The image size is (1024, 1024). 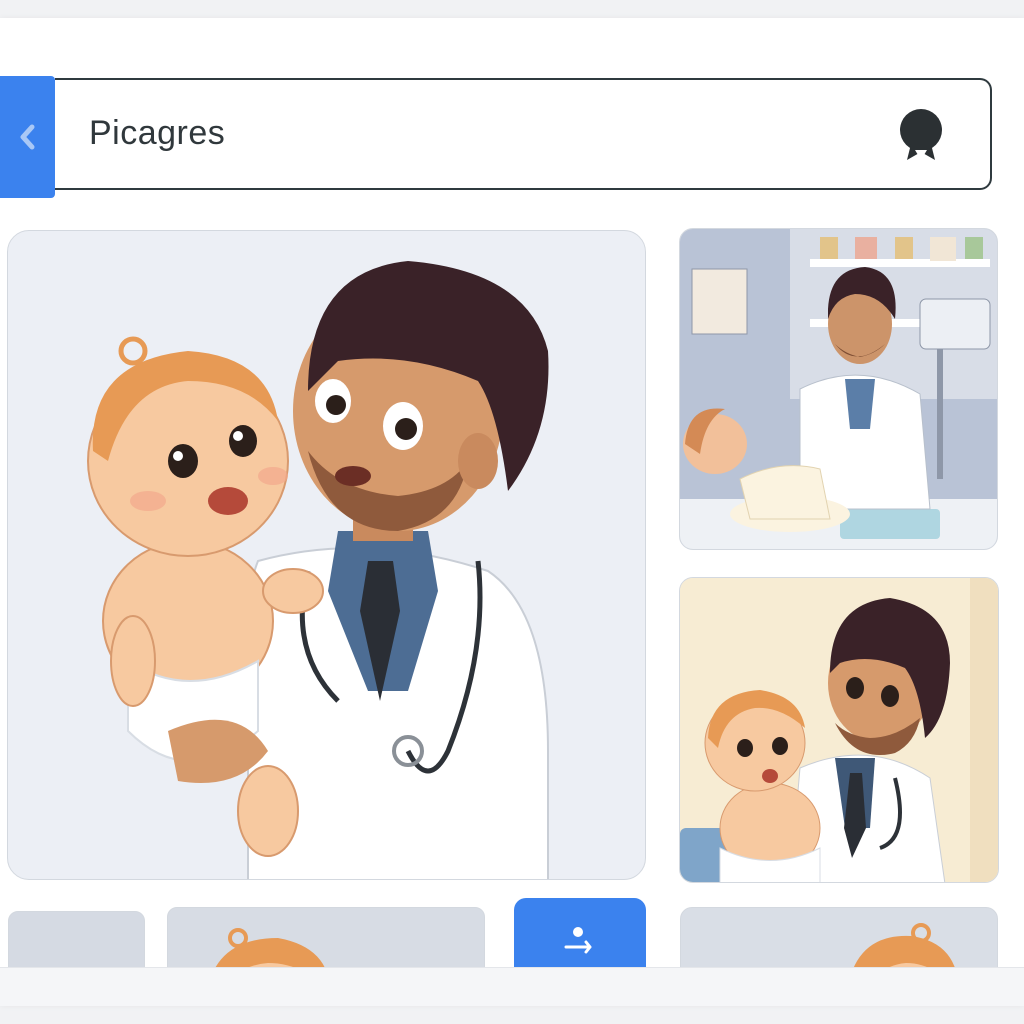 I want to click on search-input: Picagres, so click(x=157, y=133).